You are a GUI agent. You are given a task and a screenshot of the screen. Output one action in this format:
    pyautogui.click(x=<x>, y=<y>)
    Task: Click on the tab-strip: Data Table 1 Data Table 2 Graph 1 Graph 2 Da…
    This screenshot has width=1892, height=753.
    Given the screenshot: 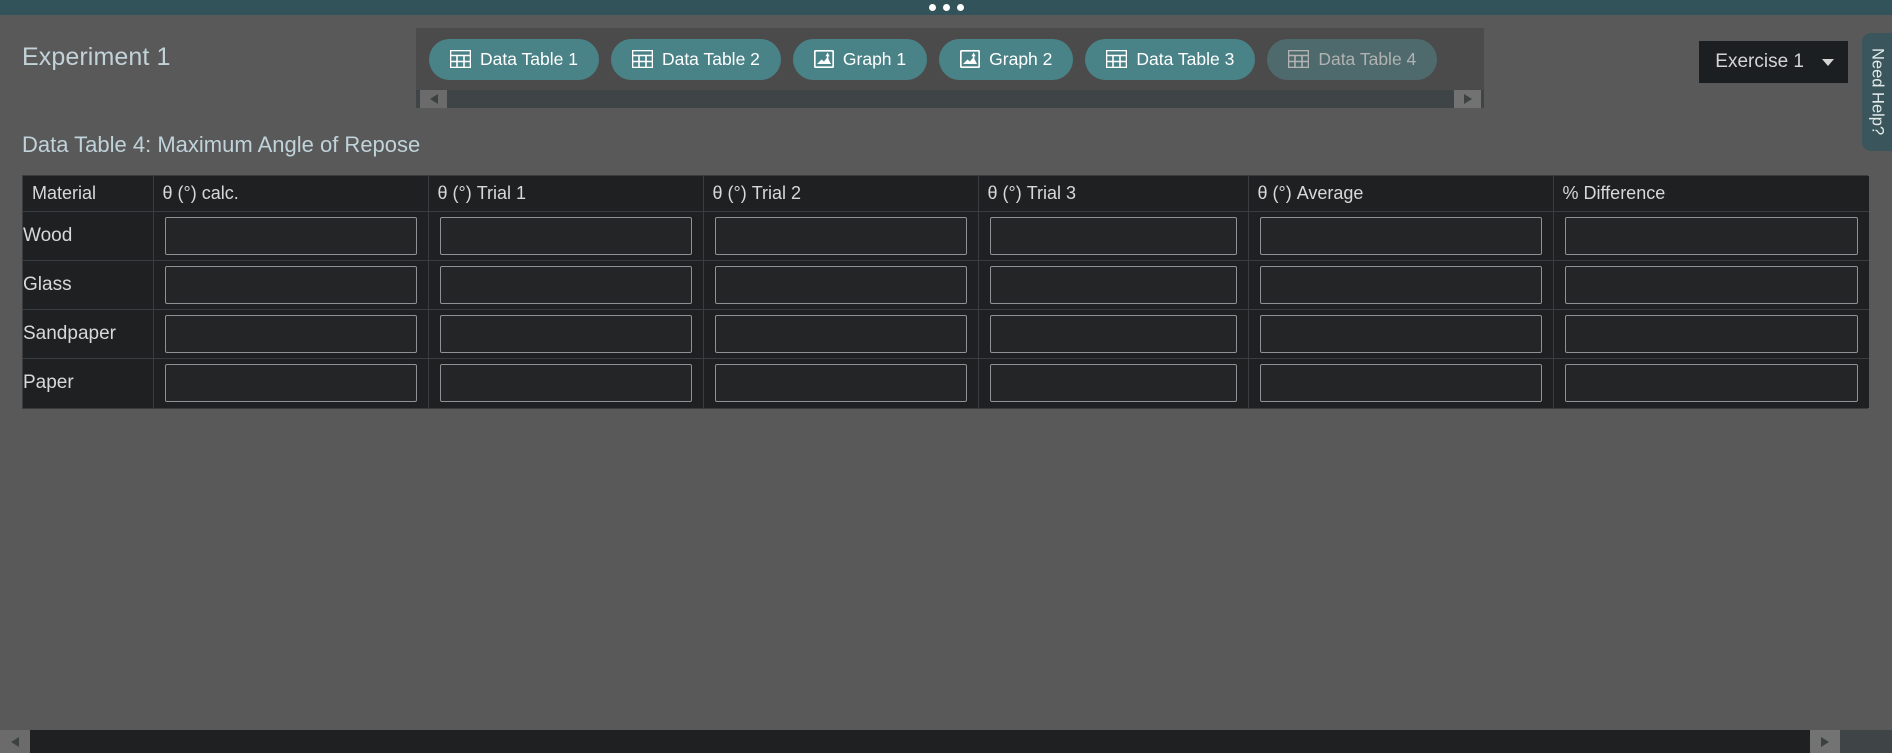 What is the action you would take?
    pyautogui.click(x=950, y=59)
    